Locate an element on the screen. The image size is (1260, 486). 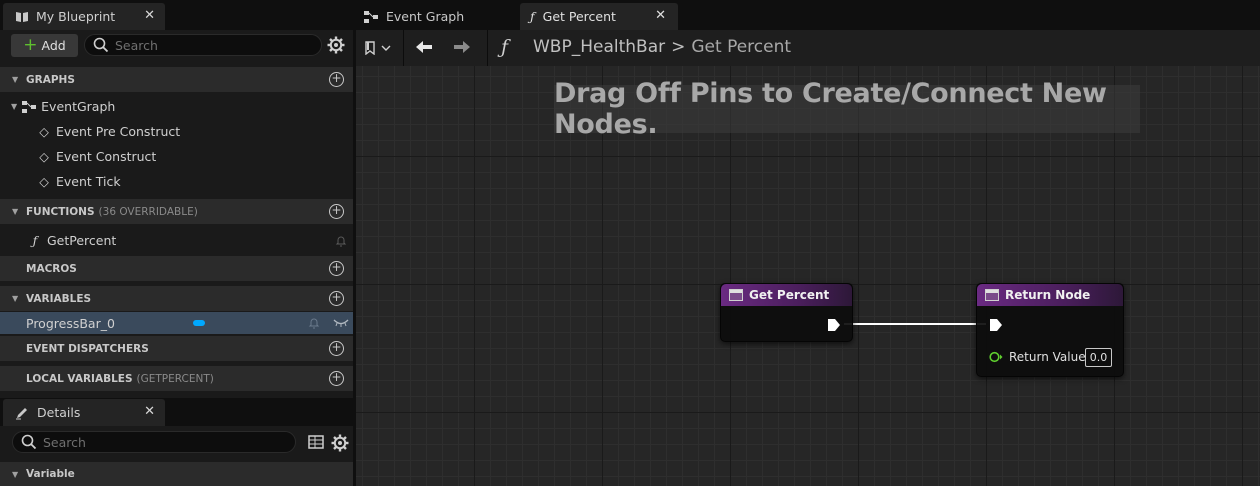
section-macros-label: MACROS is located at coordinates (51, 268).